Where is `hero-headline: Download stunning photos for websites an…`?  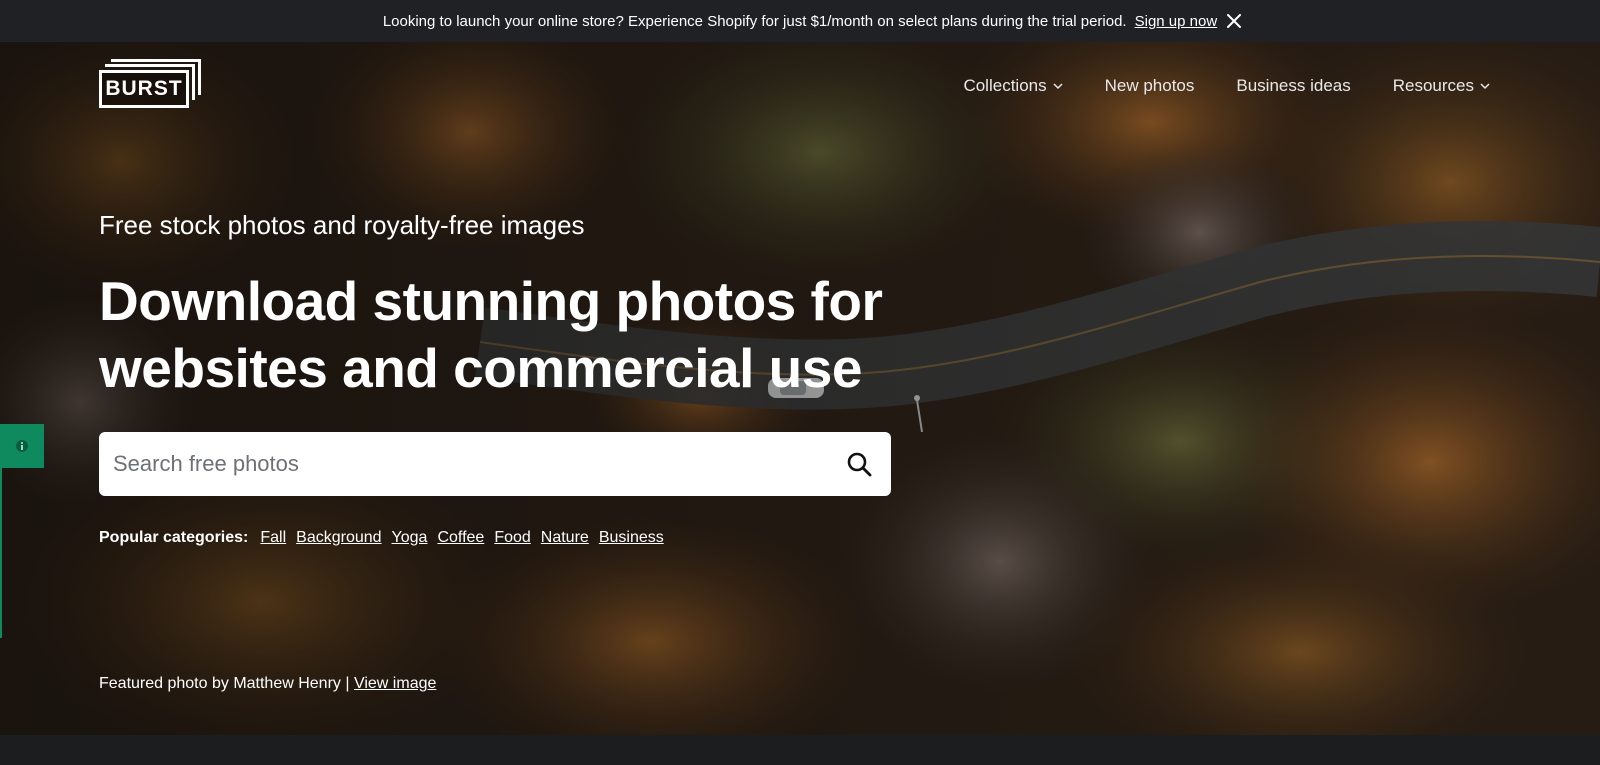 hero-headline: Download stunning photos for websites an… is located at coordinates (491, 334).